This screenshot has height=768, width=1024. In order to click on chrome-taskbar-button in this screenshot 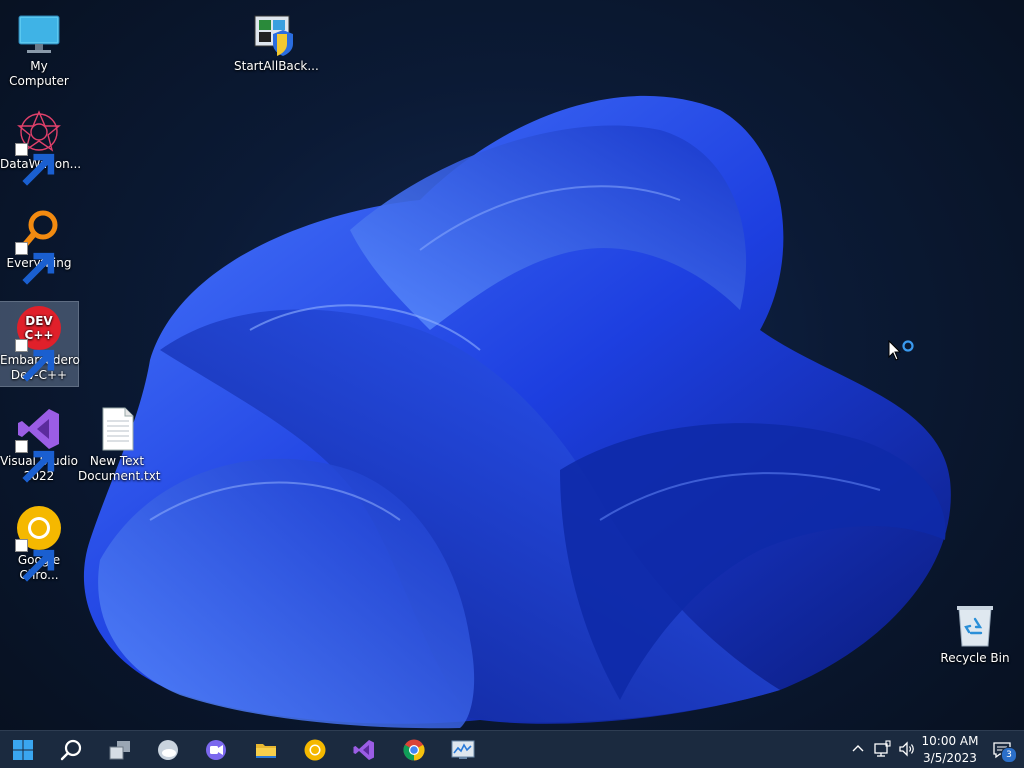, I will do `click(414, 750)`.